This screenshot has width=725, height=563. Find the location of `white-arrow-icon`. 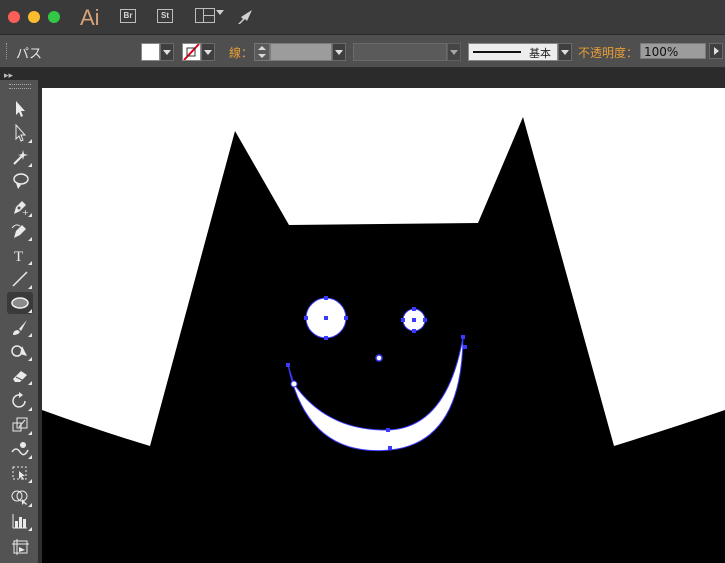

white-arrow-icon is located at coordinates (21, 133).